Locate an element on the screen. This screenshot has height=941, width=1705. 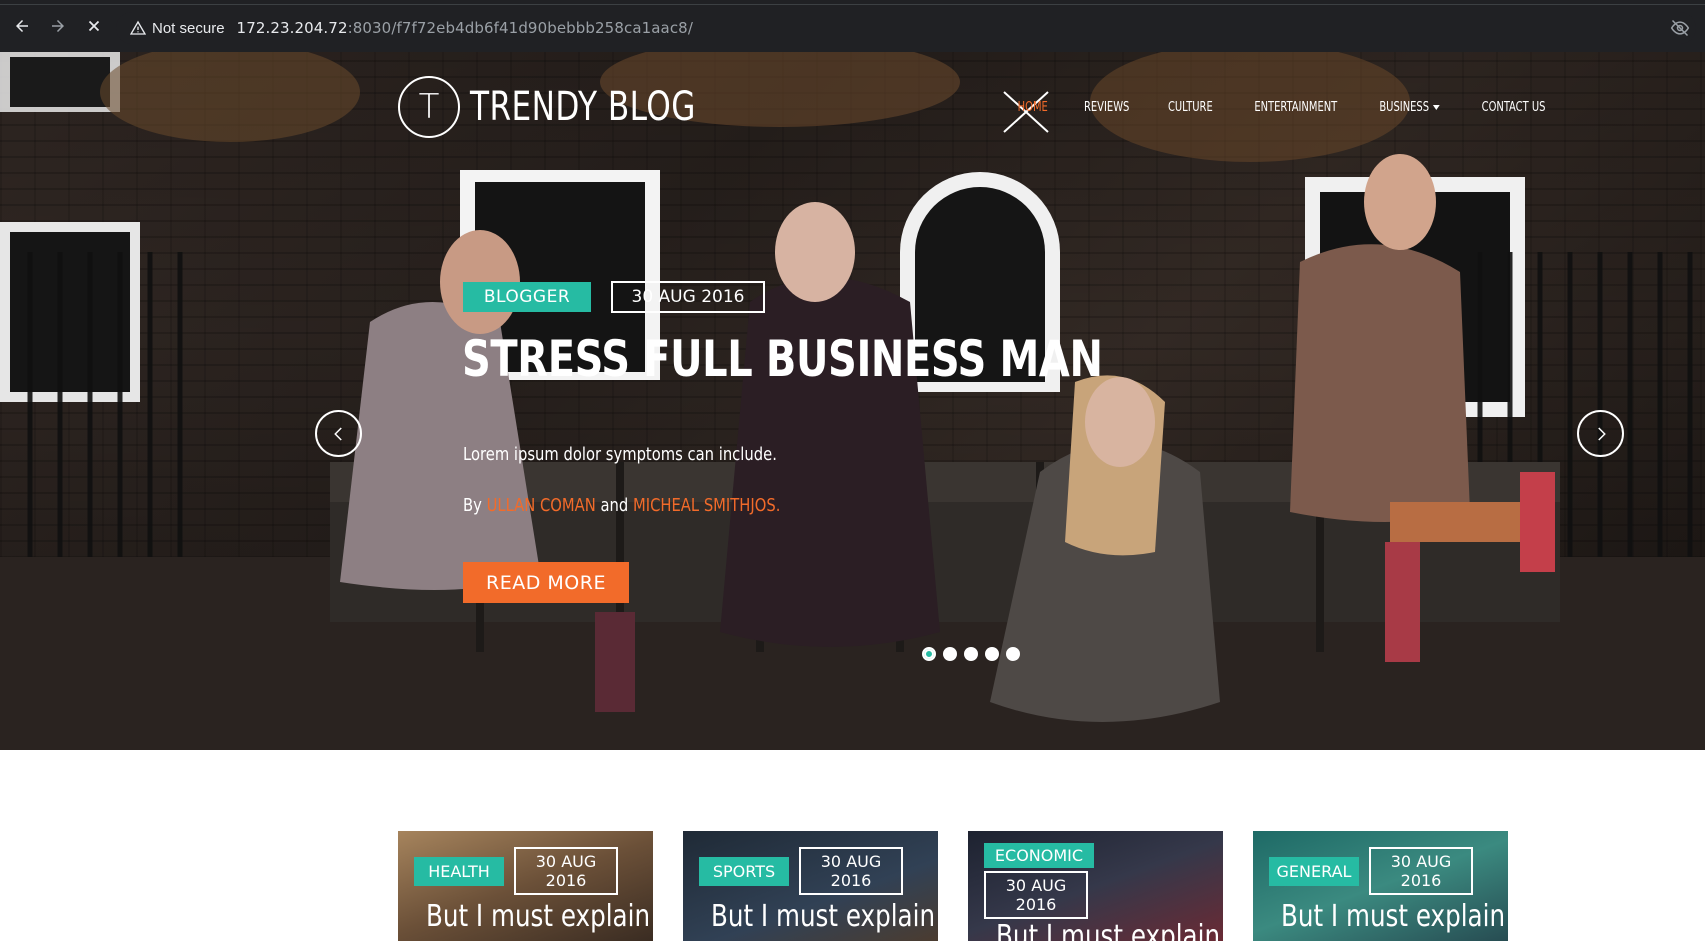
close-icon is located at coordinates (94, 26).